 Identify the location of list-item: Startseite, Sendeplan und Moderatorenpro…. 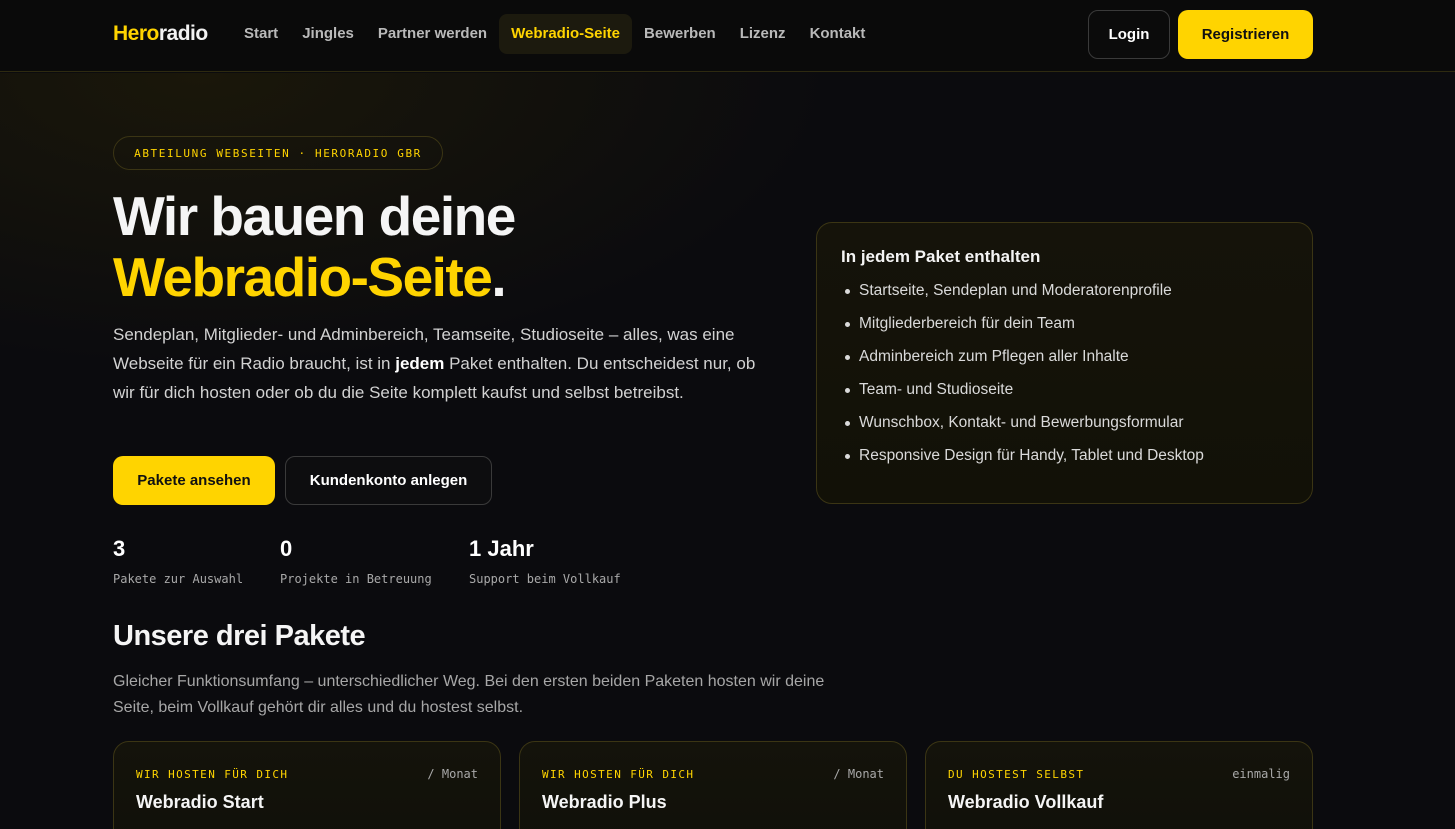
(1064, 297).